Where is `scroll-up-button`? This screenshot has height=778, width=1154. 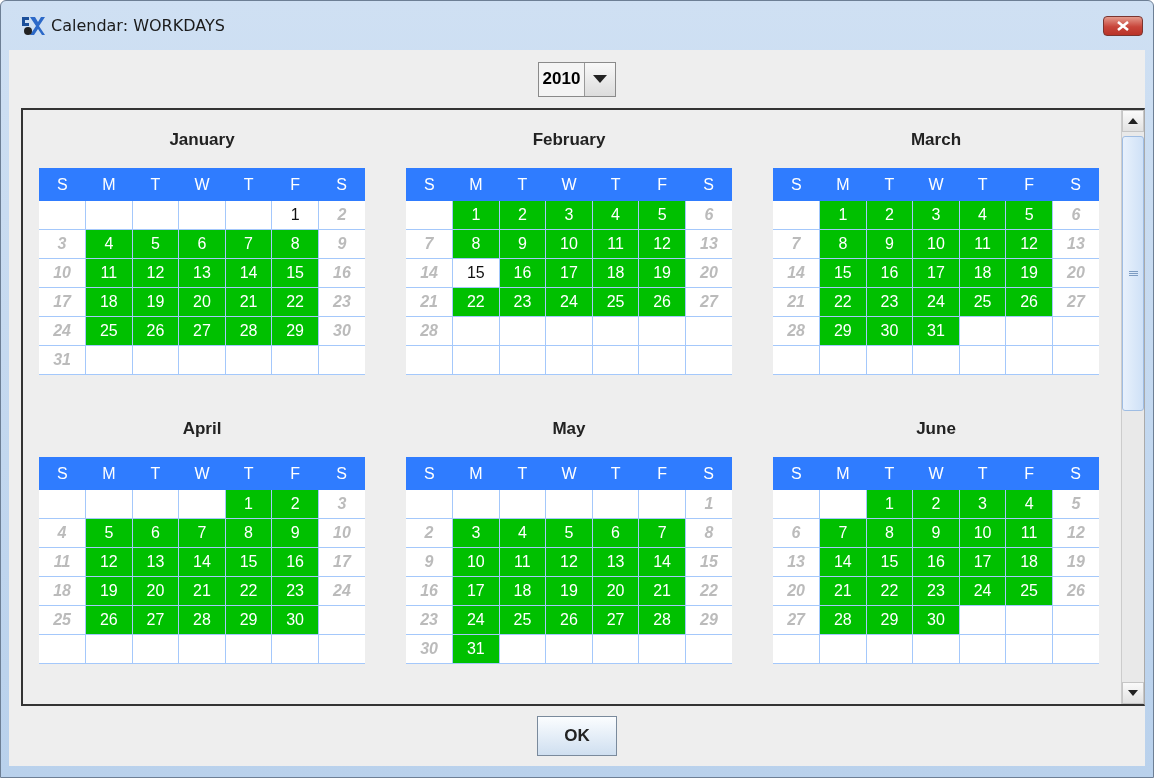
scroll-up-button is located at coordinates (1133, 121).